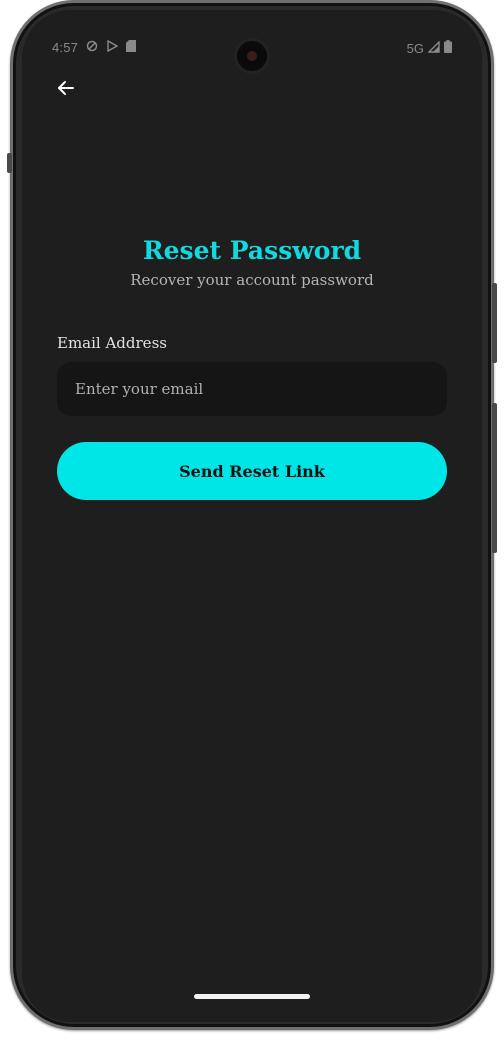  What do you see at coordinates (92, 47) in the screenshot?
I see `vpn-shield-icon` at bounding box center [92, 47].